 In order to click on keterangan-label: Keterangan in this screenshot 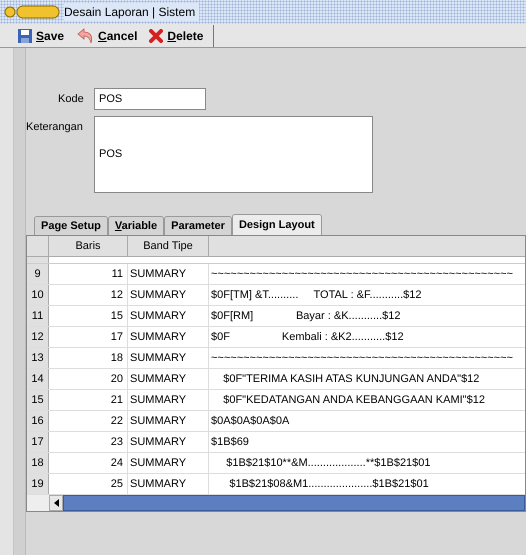, I will do `click(55, 127)`.